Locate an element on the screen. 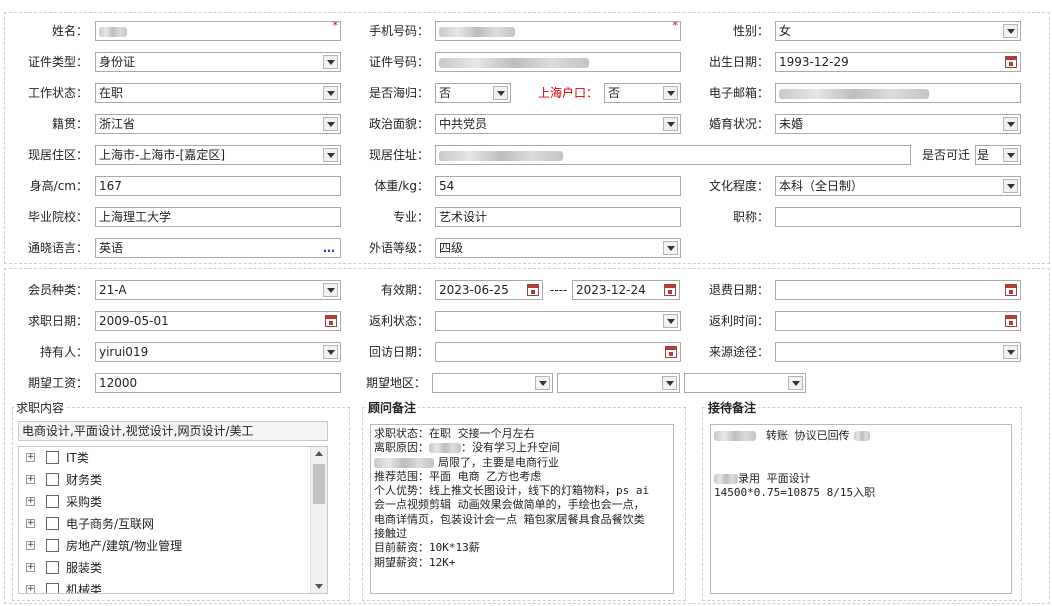 Image resolution: width=1052 pixels, height=606 pixels. rebate-status-select is located at coordinates (558, 321).